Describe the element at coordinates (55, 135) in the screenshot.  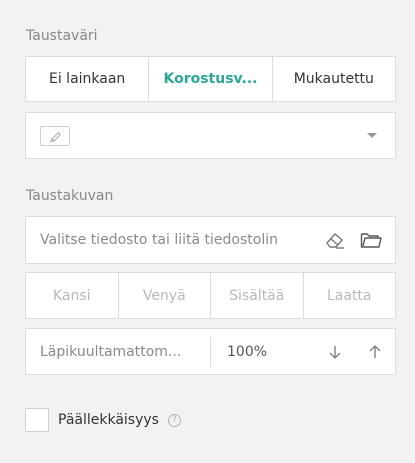
I see `brush-icon` at that location.